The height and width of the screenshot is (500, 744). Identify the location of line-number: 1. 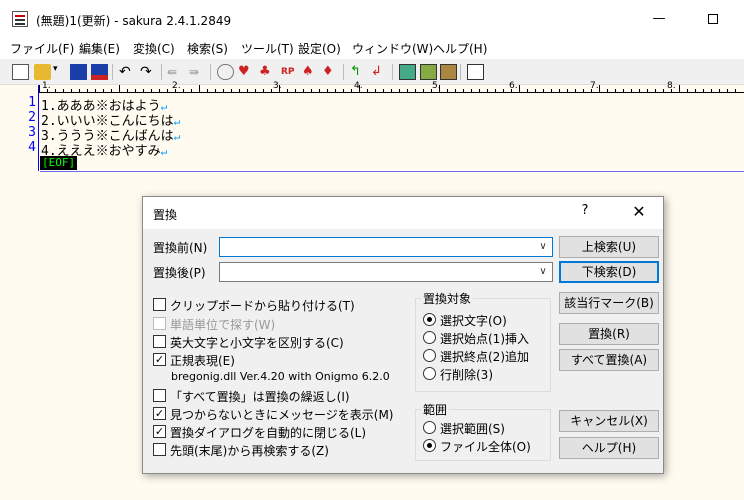
(32, 102).